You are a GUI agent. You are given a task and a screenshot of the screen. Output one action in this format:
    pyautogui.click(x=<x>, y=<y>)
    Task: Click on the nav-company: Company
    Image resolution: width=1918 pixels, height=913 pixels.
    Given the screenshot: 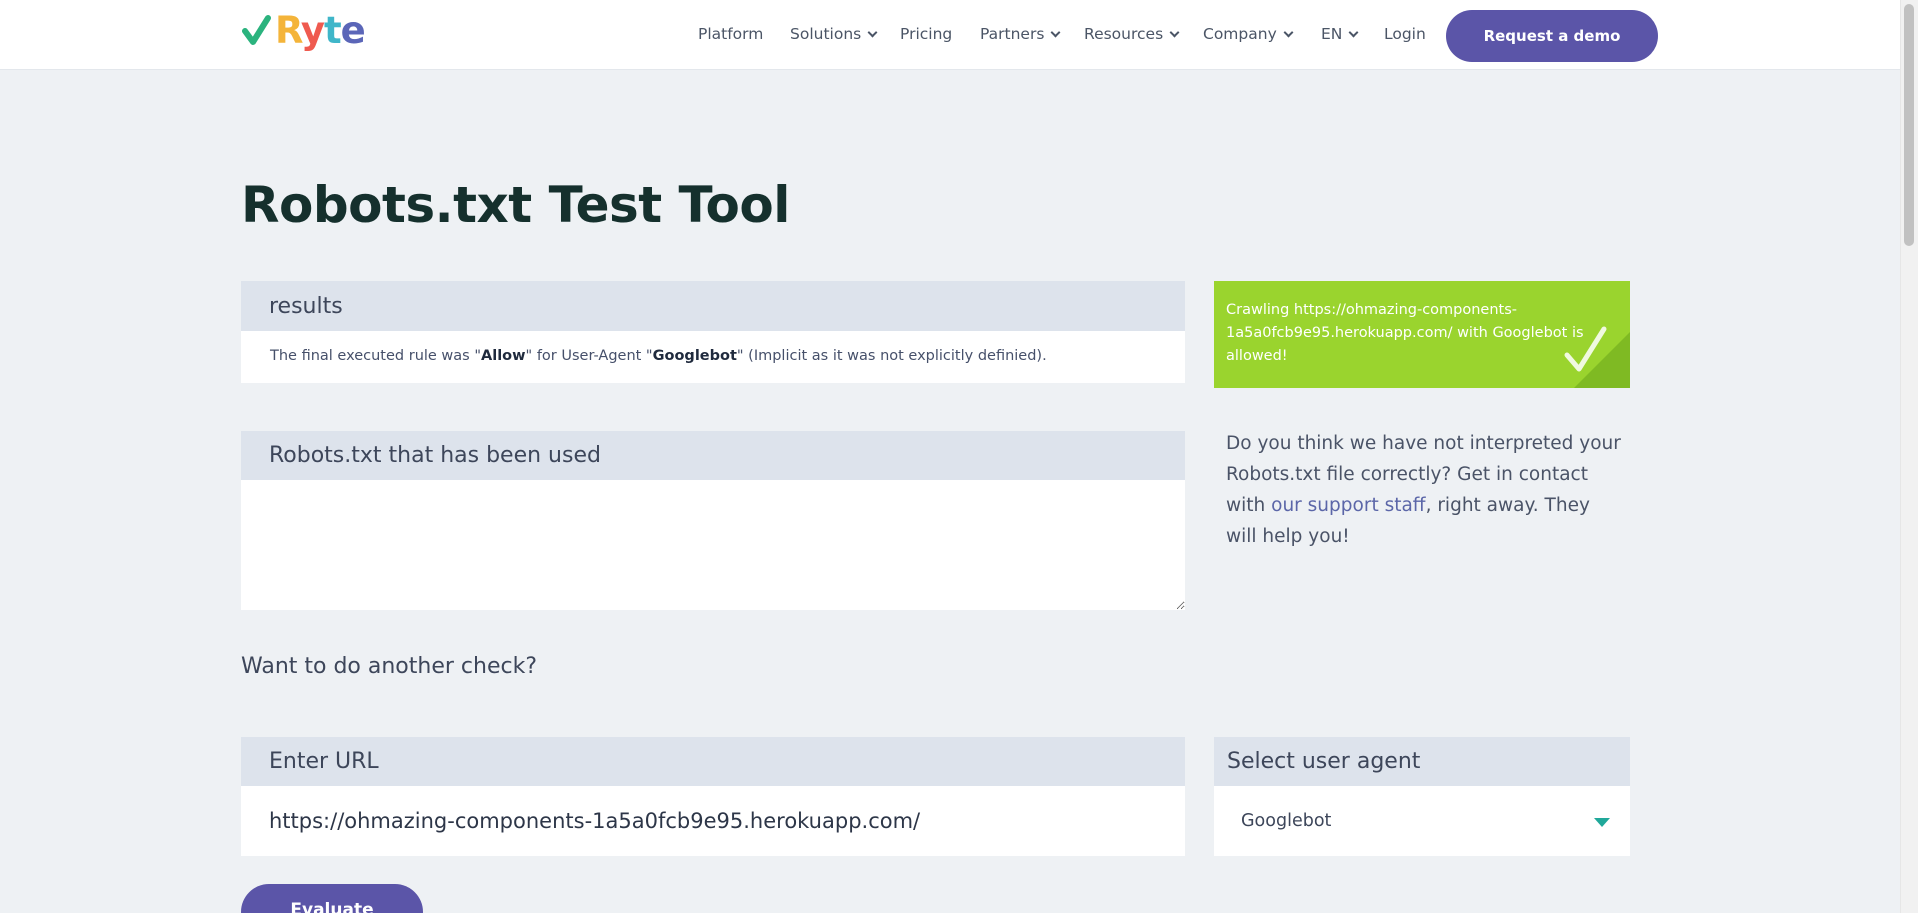 What is the action you would take?
    pyautogui.click(x=1248, y=34)
    